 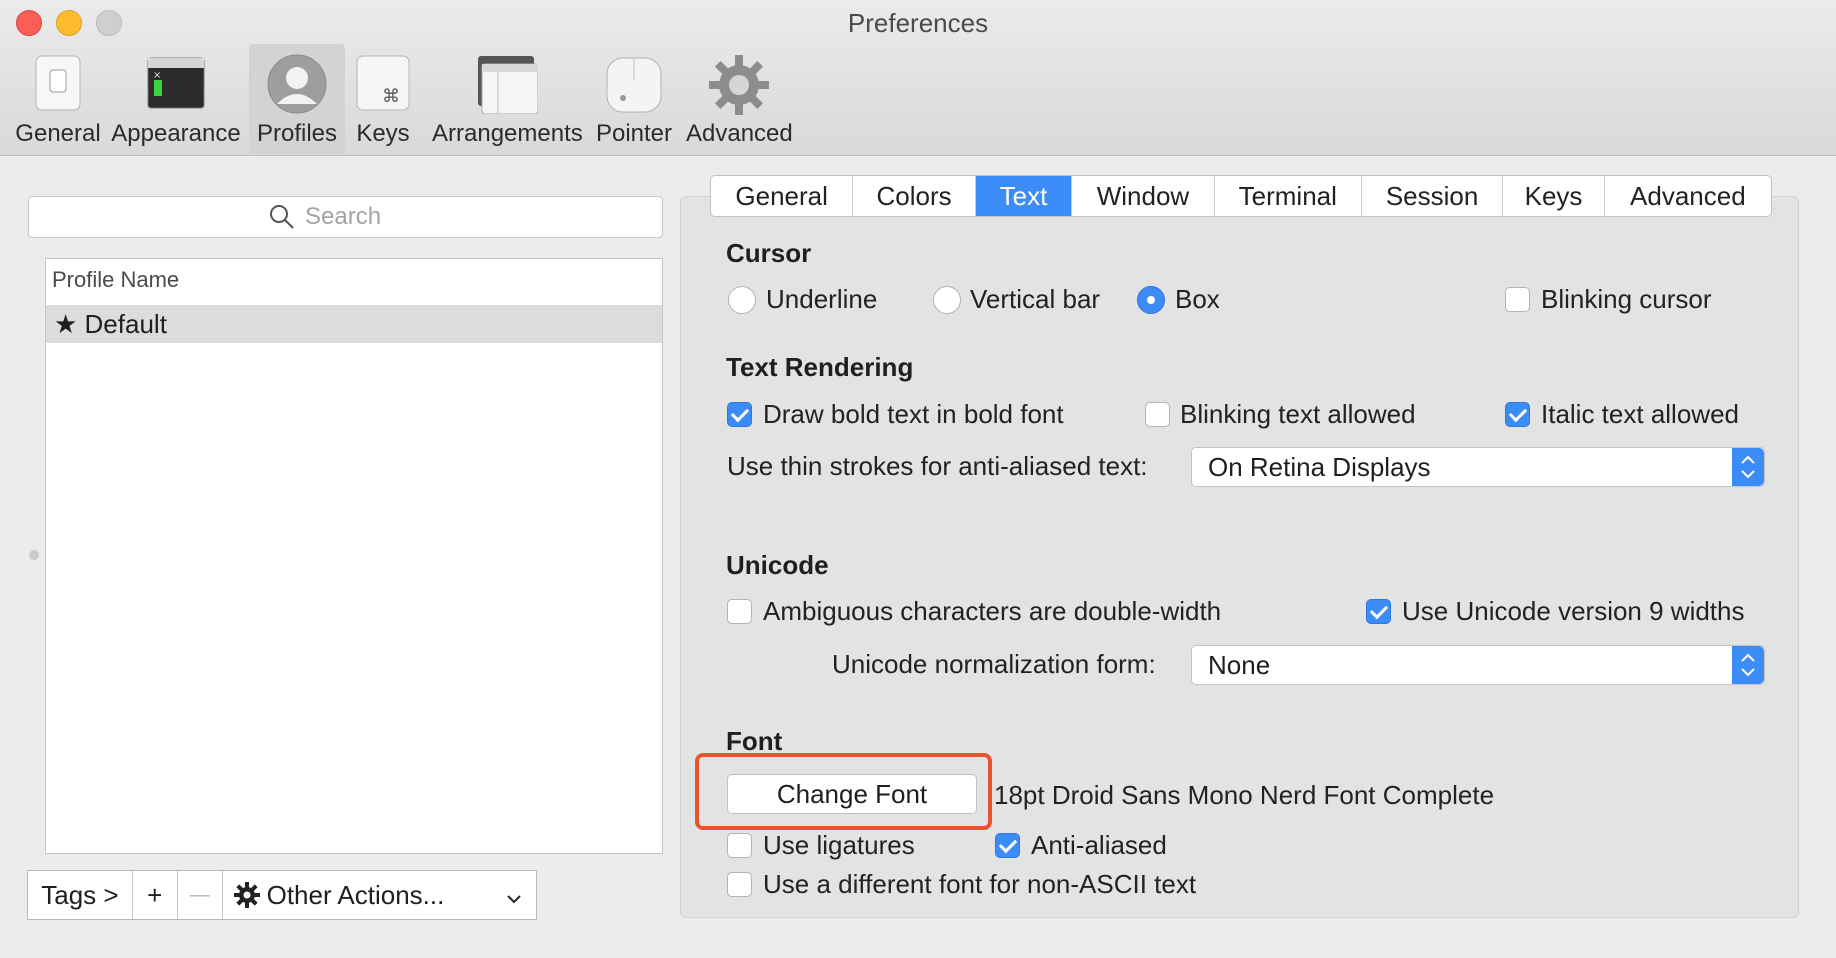 I want to click on normalization-select: None, so click(x=1478, y=665).